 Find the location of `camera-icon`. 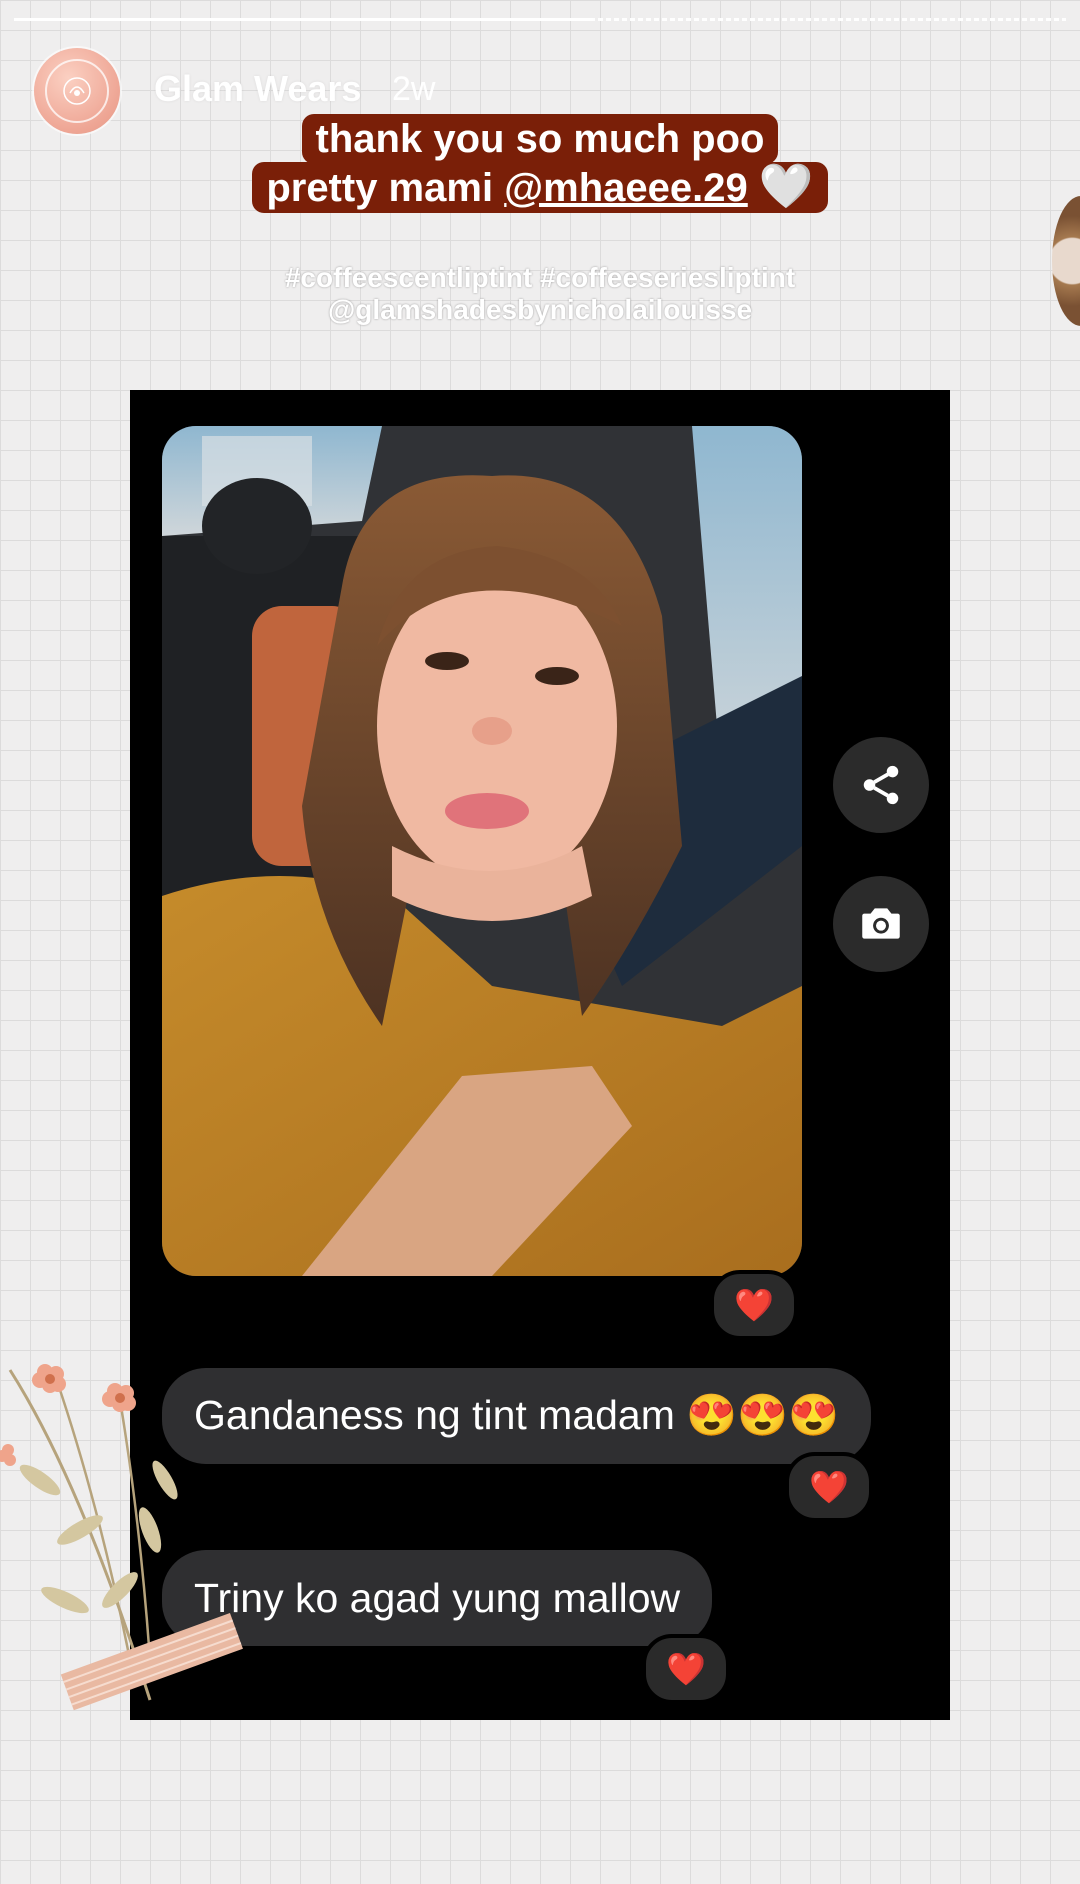

camera-icon is located at coordinates (881, 923).